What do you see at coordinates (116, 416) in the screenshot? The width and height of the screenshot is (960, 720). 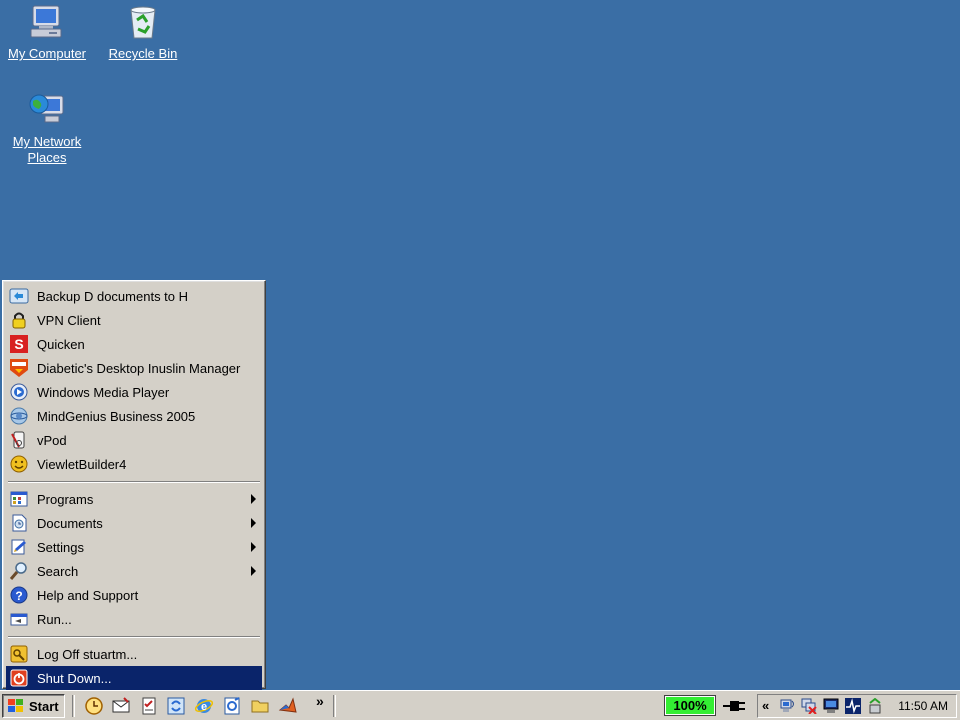 I see `menu-item-label: MindGenius Business 2005` at bounding box center [116, 416].